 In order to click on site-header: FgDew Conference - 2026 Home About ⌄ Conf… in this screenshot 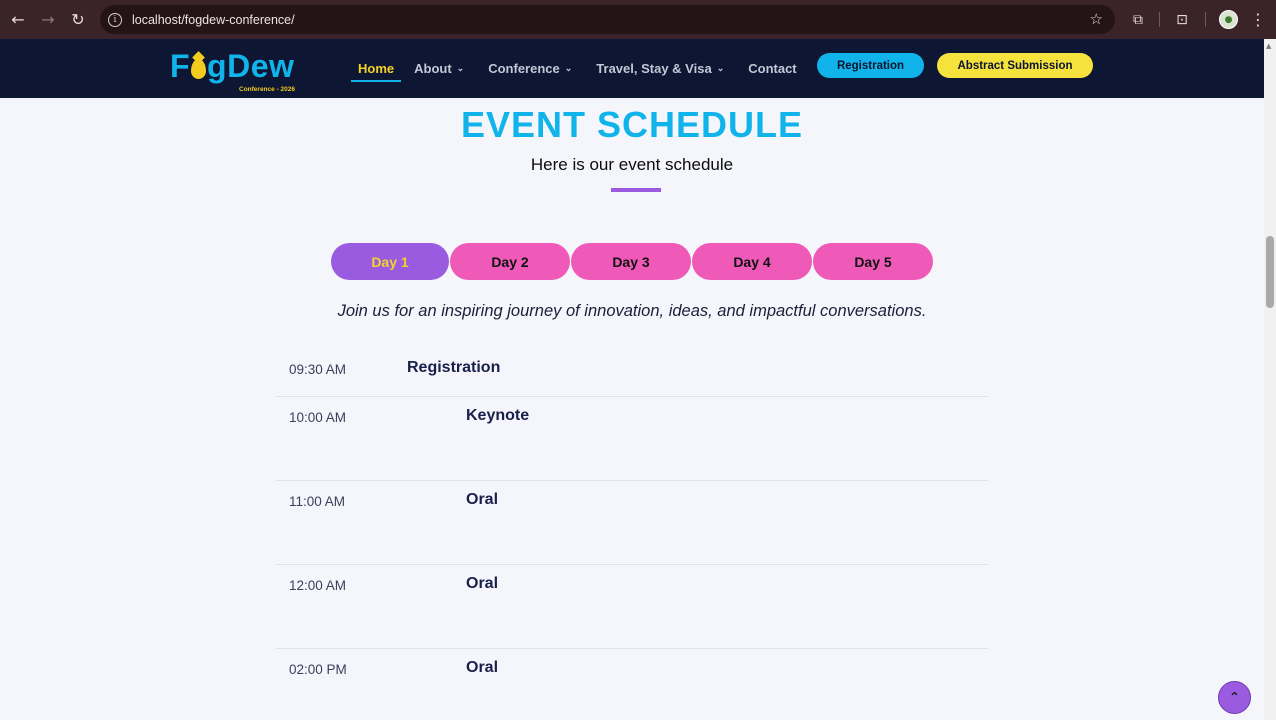, I will do `click(632, 68)`.